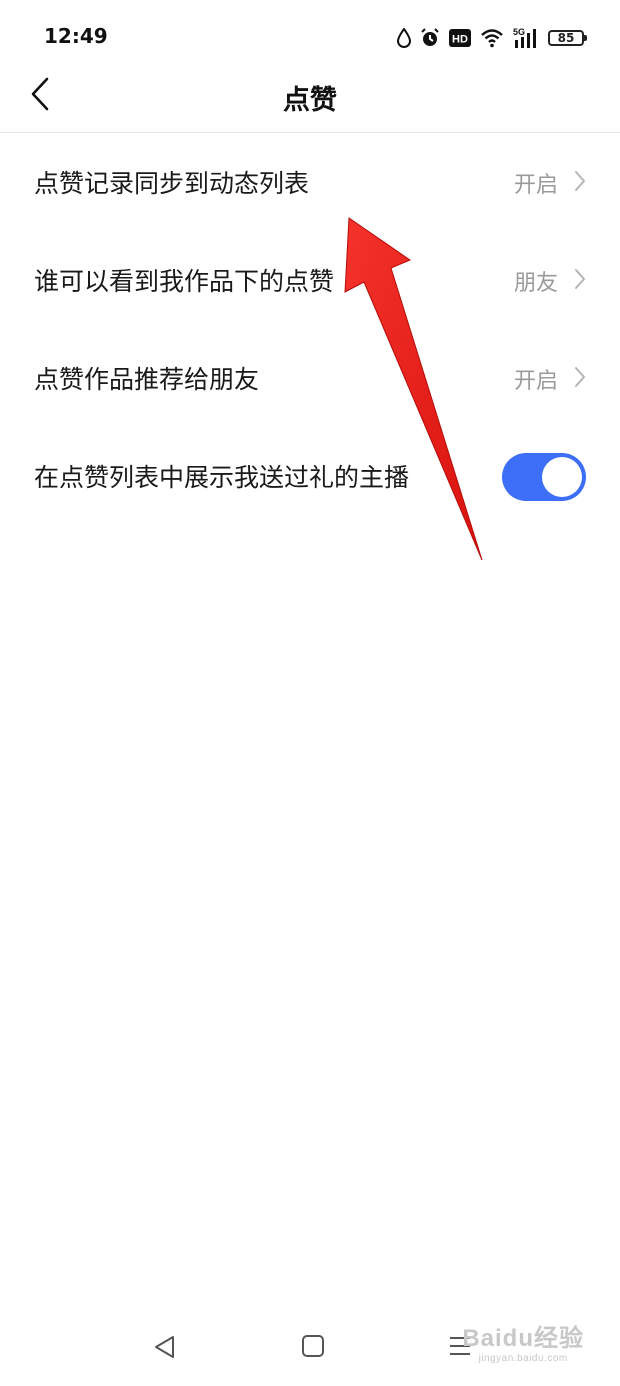 This screenshot has width=620, height=1386. I want to click on setting-label: 谁可以看到我作品下的点赞, so click(184, 281).